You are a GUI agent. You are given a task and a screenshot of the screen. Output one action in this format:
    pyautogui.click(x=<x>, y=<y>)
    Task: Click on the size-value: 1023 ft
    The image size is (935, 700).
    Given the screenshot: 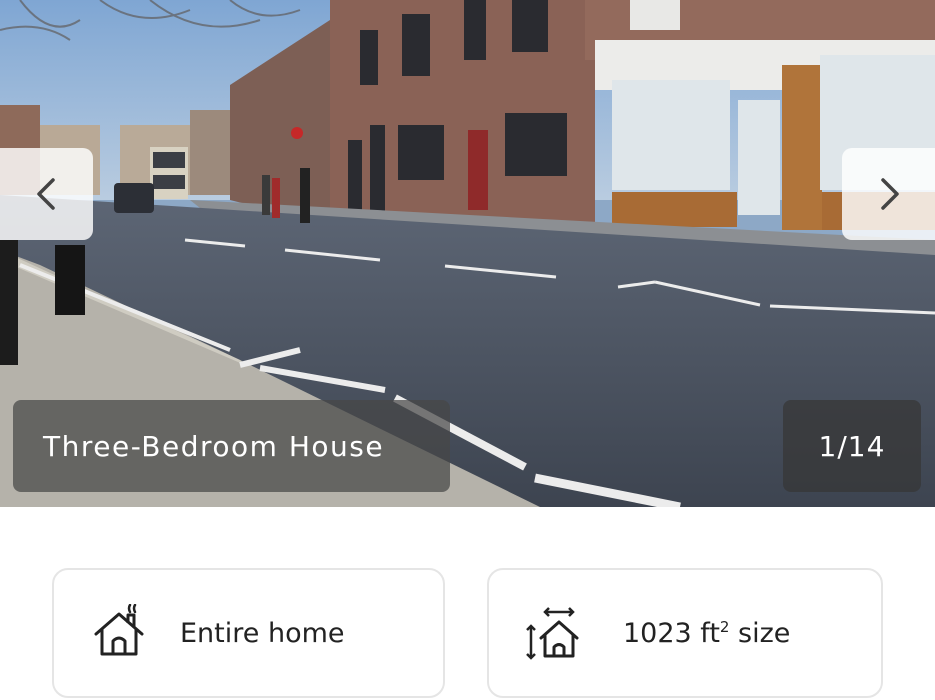 What is the action you would take?
    pyautogui.click(x=671, y=633)
    